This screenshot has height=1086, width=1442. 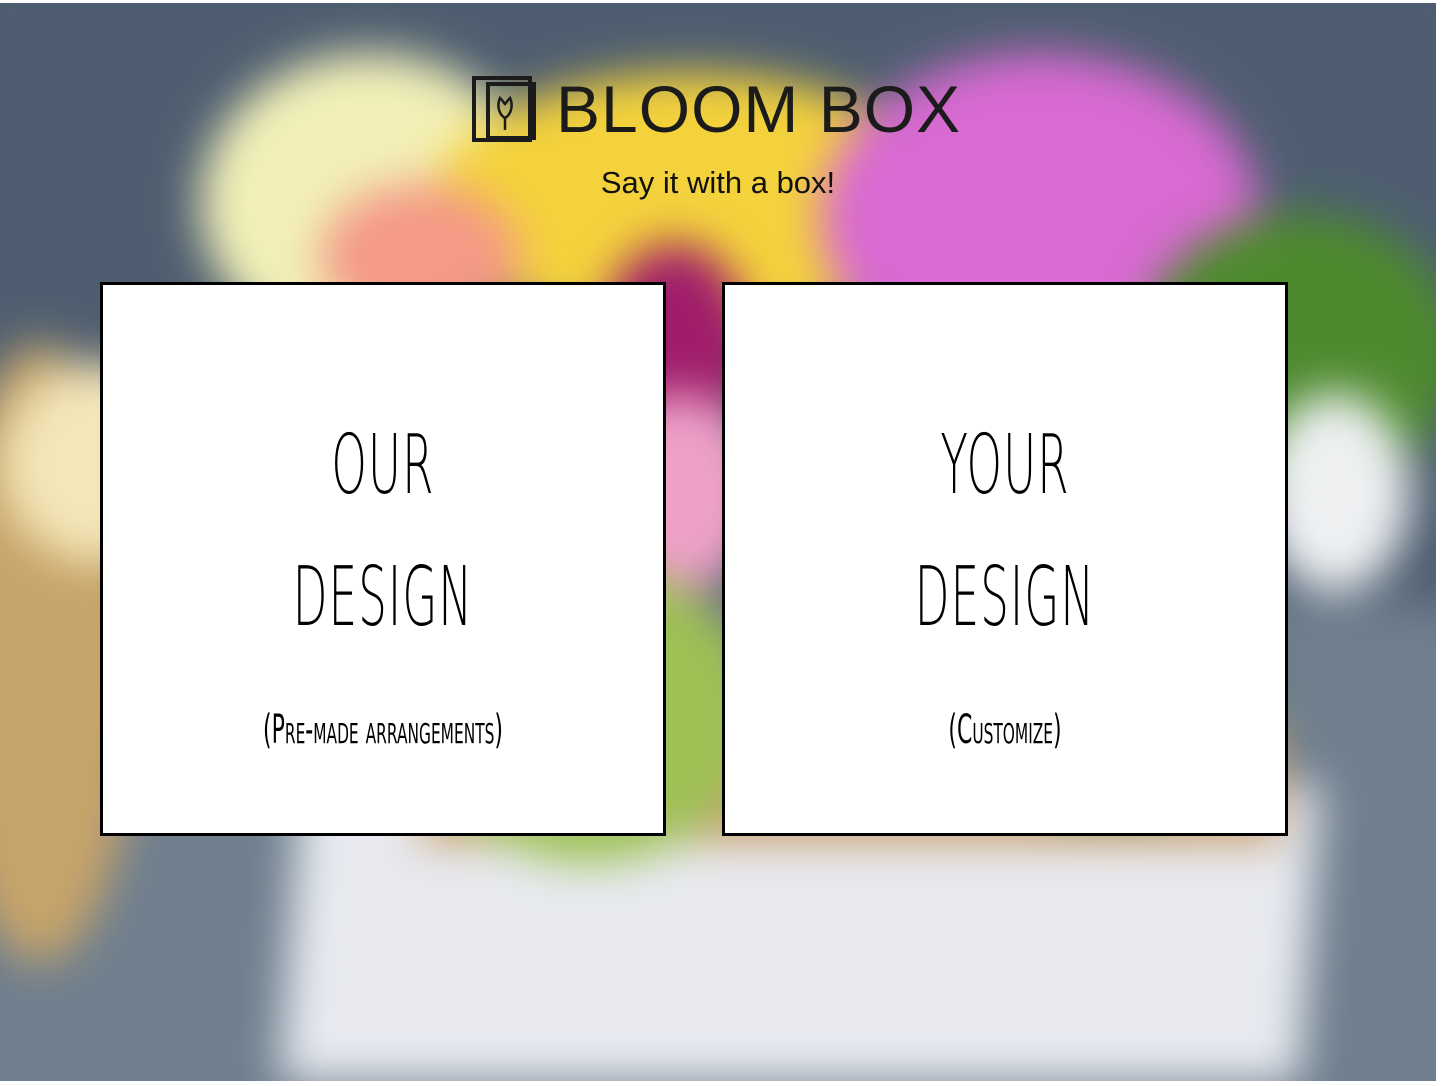 What do you see at coordinates (1005, 730) in the screenshot?
I see `card-subtitle: (Customize)` at bounding box center [1005, 730].